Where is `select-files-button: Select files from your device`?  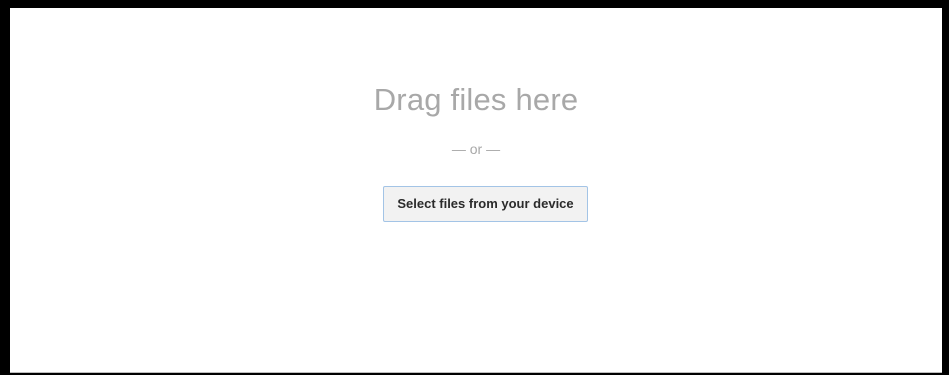 select-files-button: Select files from your device is located at coordinates (485, 204).